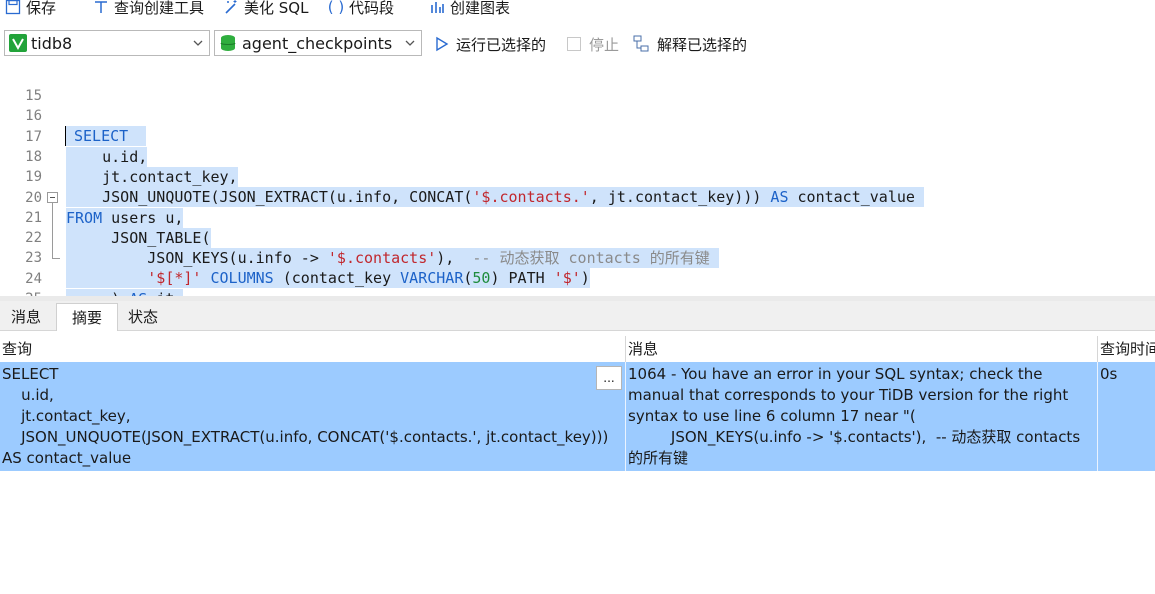 The width and height of the screenshot is (1155, 594). Describe the element at coordinates (336, 8) in the screenshot. I see `parentheses-icon: ( )` at that location.